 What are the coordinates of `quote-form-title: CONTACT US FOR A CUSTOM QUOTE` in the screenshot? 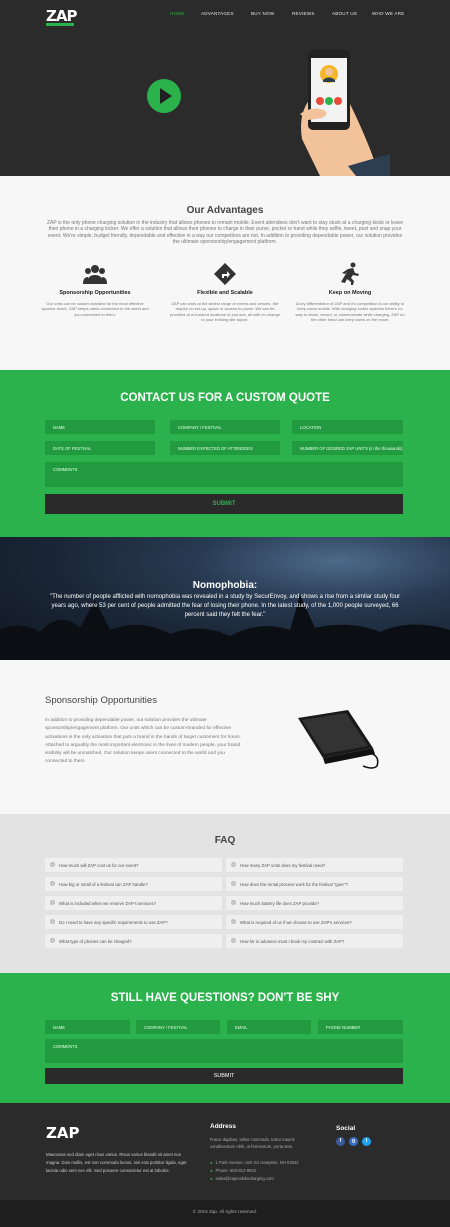 It's located at (225, 398).